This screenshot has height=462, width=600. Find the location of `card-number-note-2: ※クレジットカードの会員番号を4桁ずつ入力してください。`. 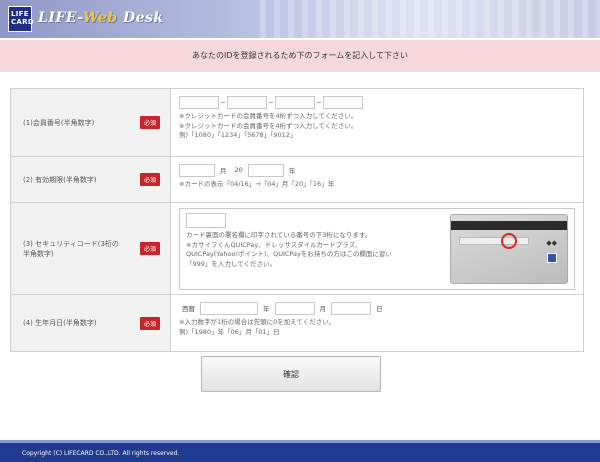

card-number-note-2: ※クレジットカードの会員番号を4桁ずつ入力してください。 is located at coordinates (268, 125).